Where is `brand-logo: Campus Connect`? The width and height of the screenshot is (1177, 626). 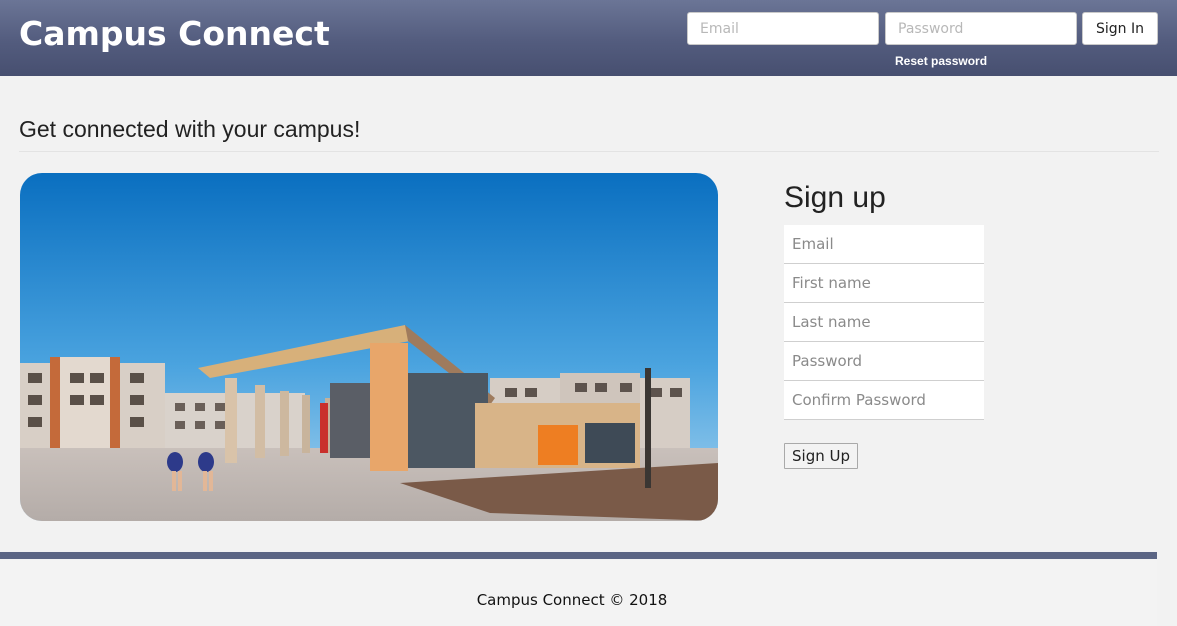 brand-logo: Campus Connect is located at coordinates (174, 33).